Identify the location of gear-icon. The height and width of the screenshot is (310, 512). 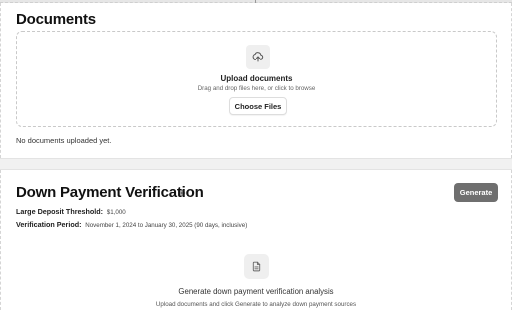
(182, 193).